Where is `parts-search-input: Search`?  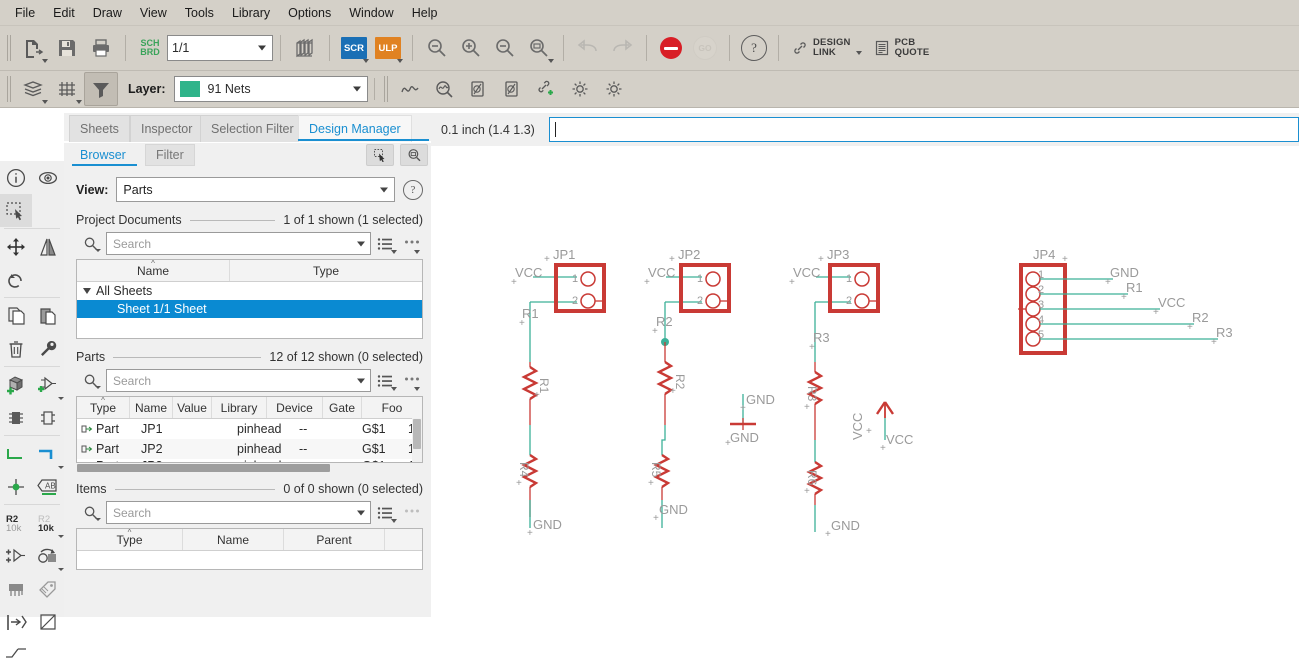 parts-search-input: Search is located at coordinates (238, 380).